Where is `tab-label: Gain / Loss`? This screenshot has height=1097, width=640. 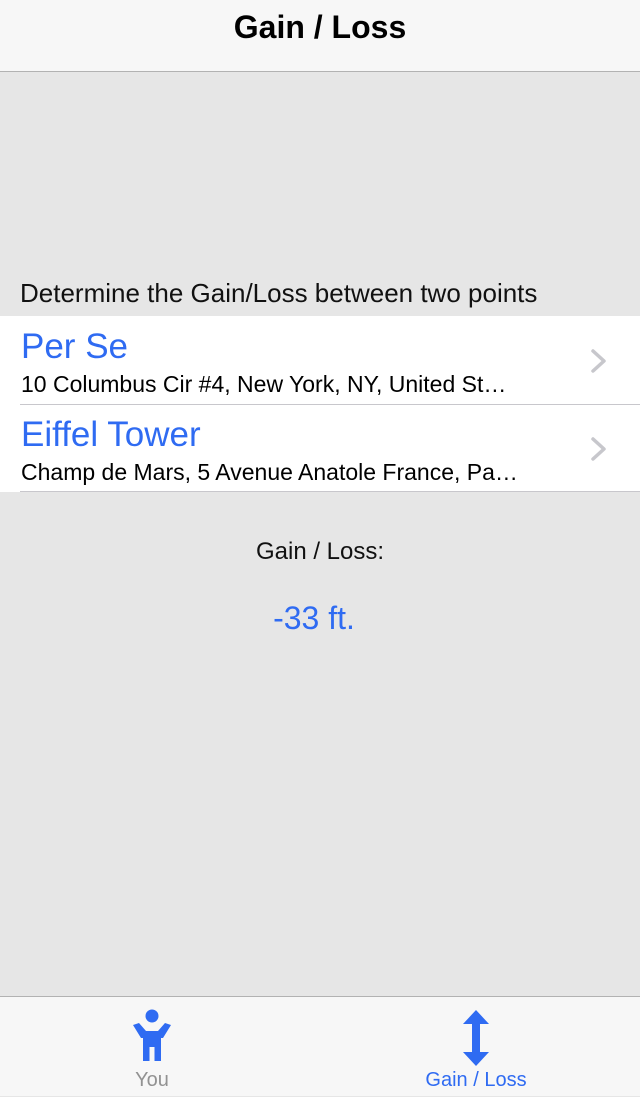
tab-label: Gain / Loss is located at coordinates (476, 1080).